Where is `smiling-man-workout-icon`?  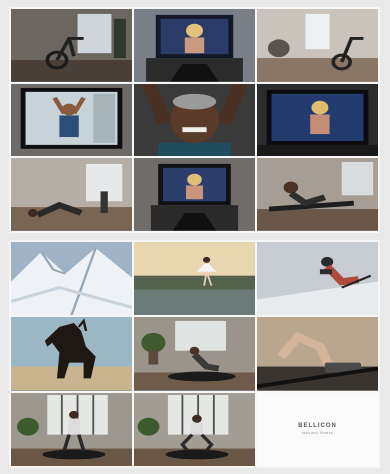 smiling-man-workout-icon is located at coordinates (194, 120).